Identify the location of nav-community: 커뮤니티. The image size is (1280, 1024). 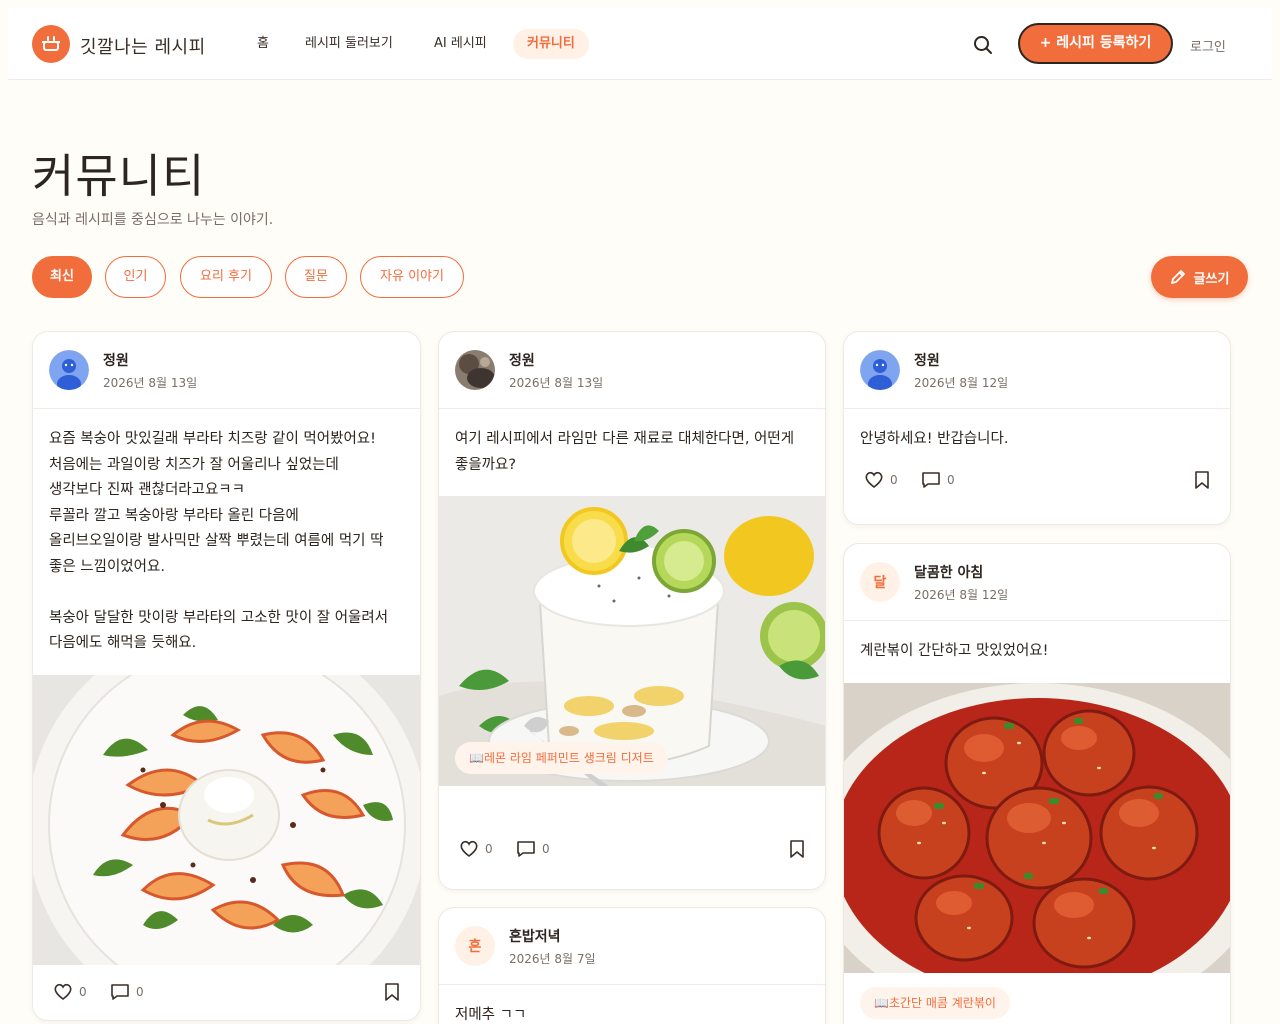
(551, 44).